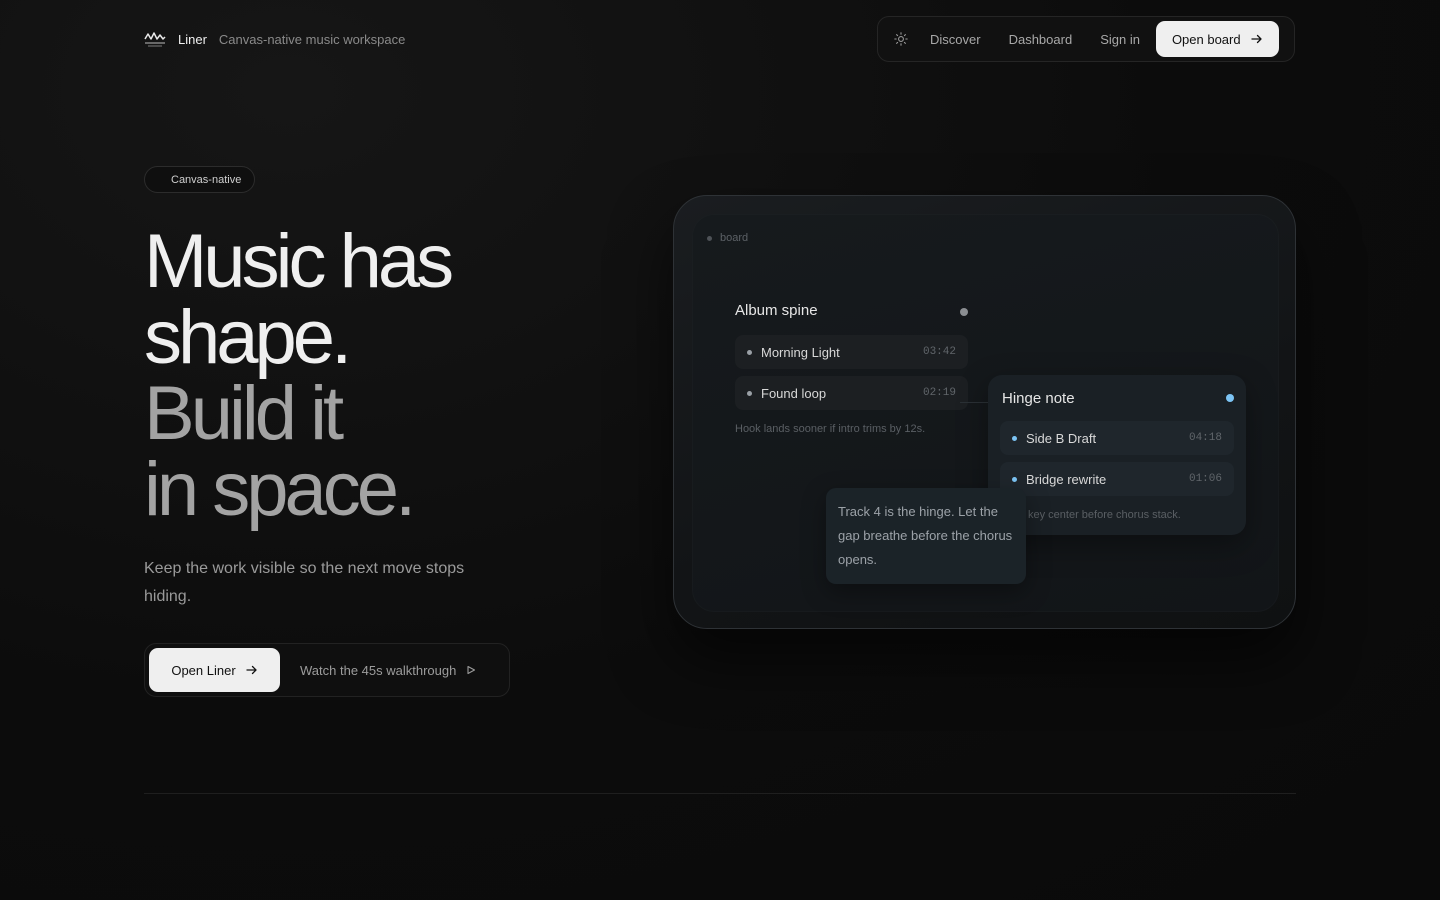 The image size is (1440, 900). Describe the element at coordinates (776, 310) in the screenshot. I see `album-spine-title: Album spine` at that location.